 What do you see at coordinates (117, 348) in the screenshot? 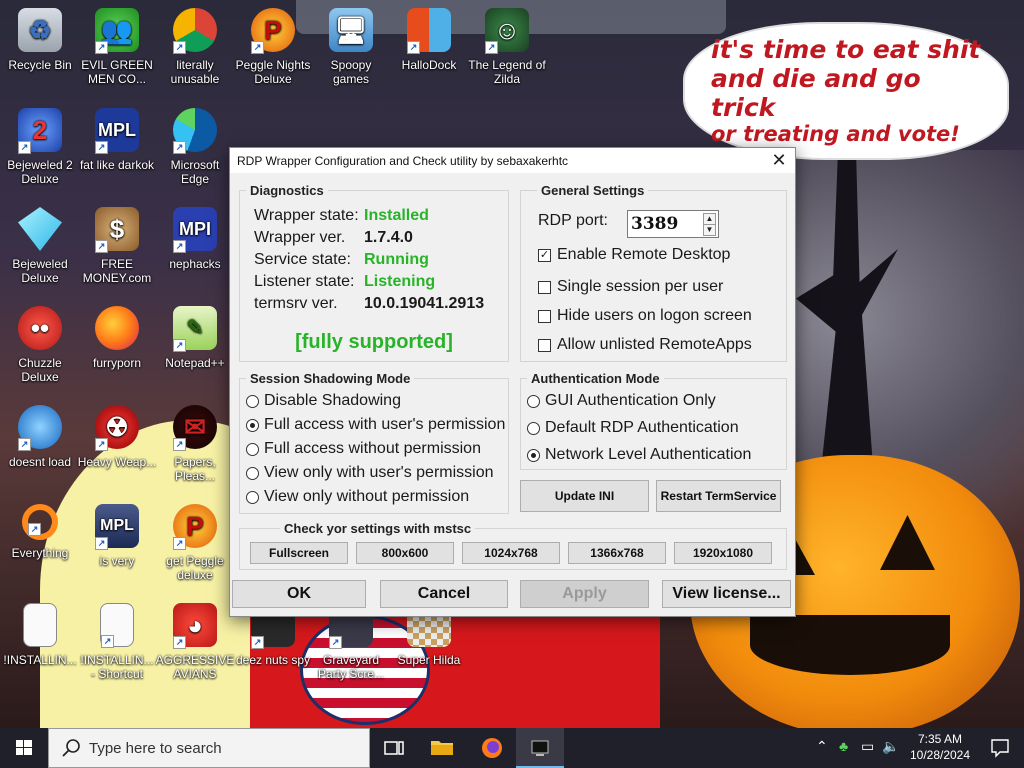
I see `desktop-icon-furryporn: furryporn` at bounding box center [117, 348].